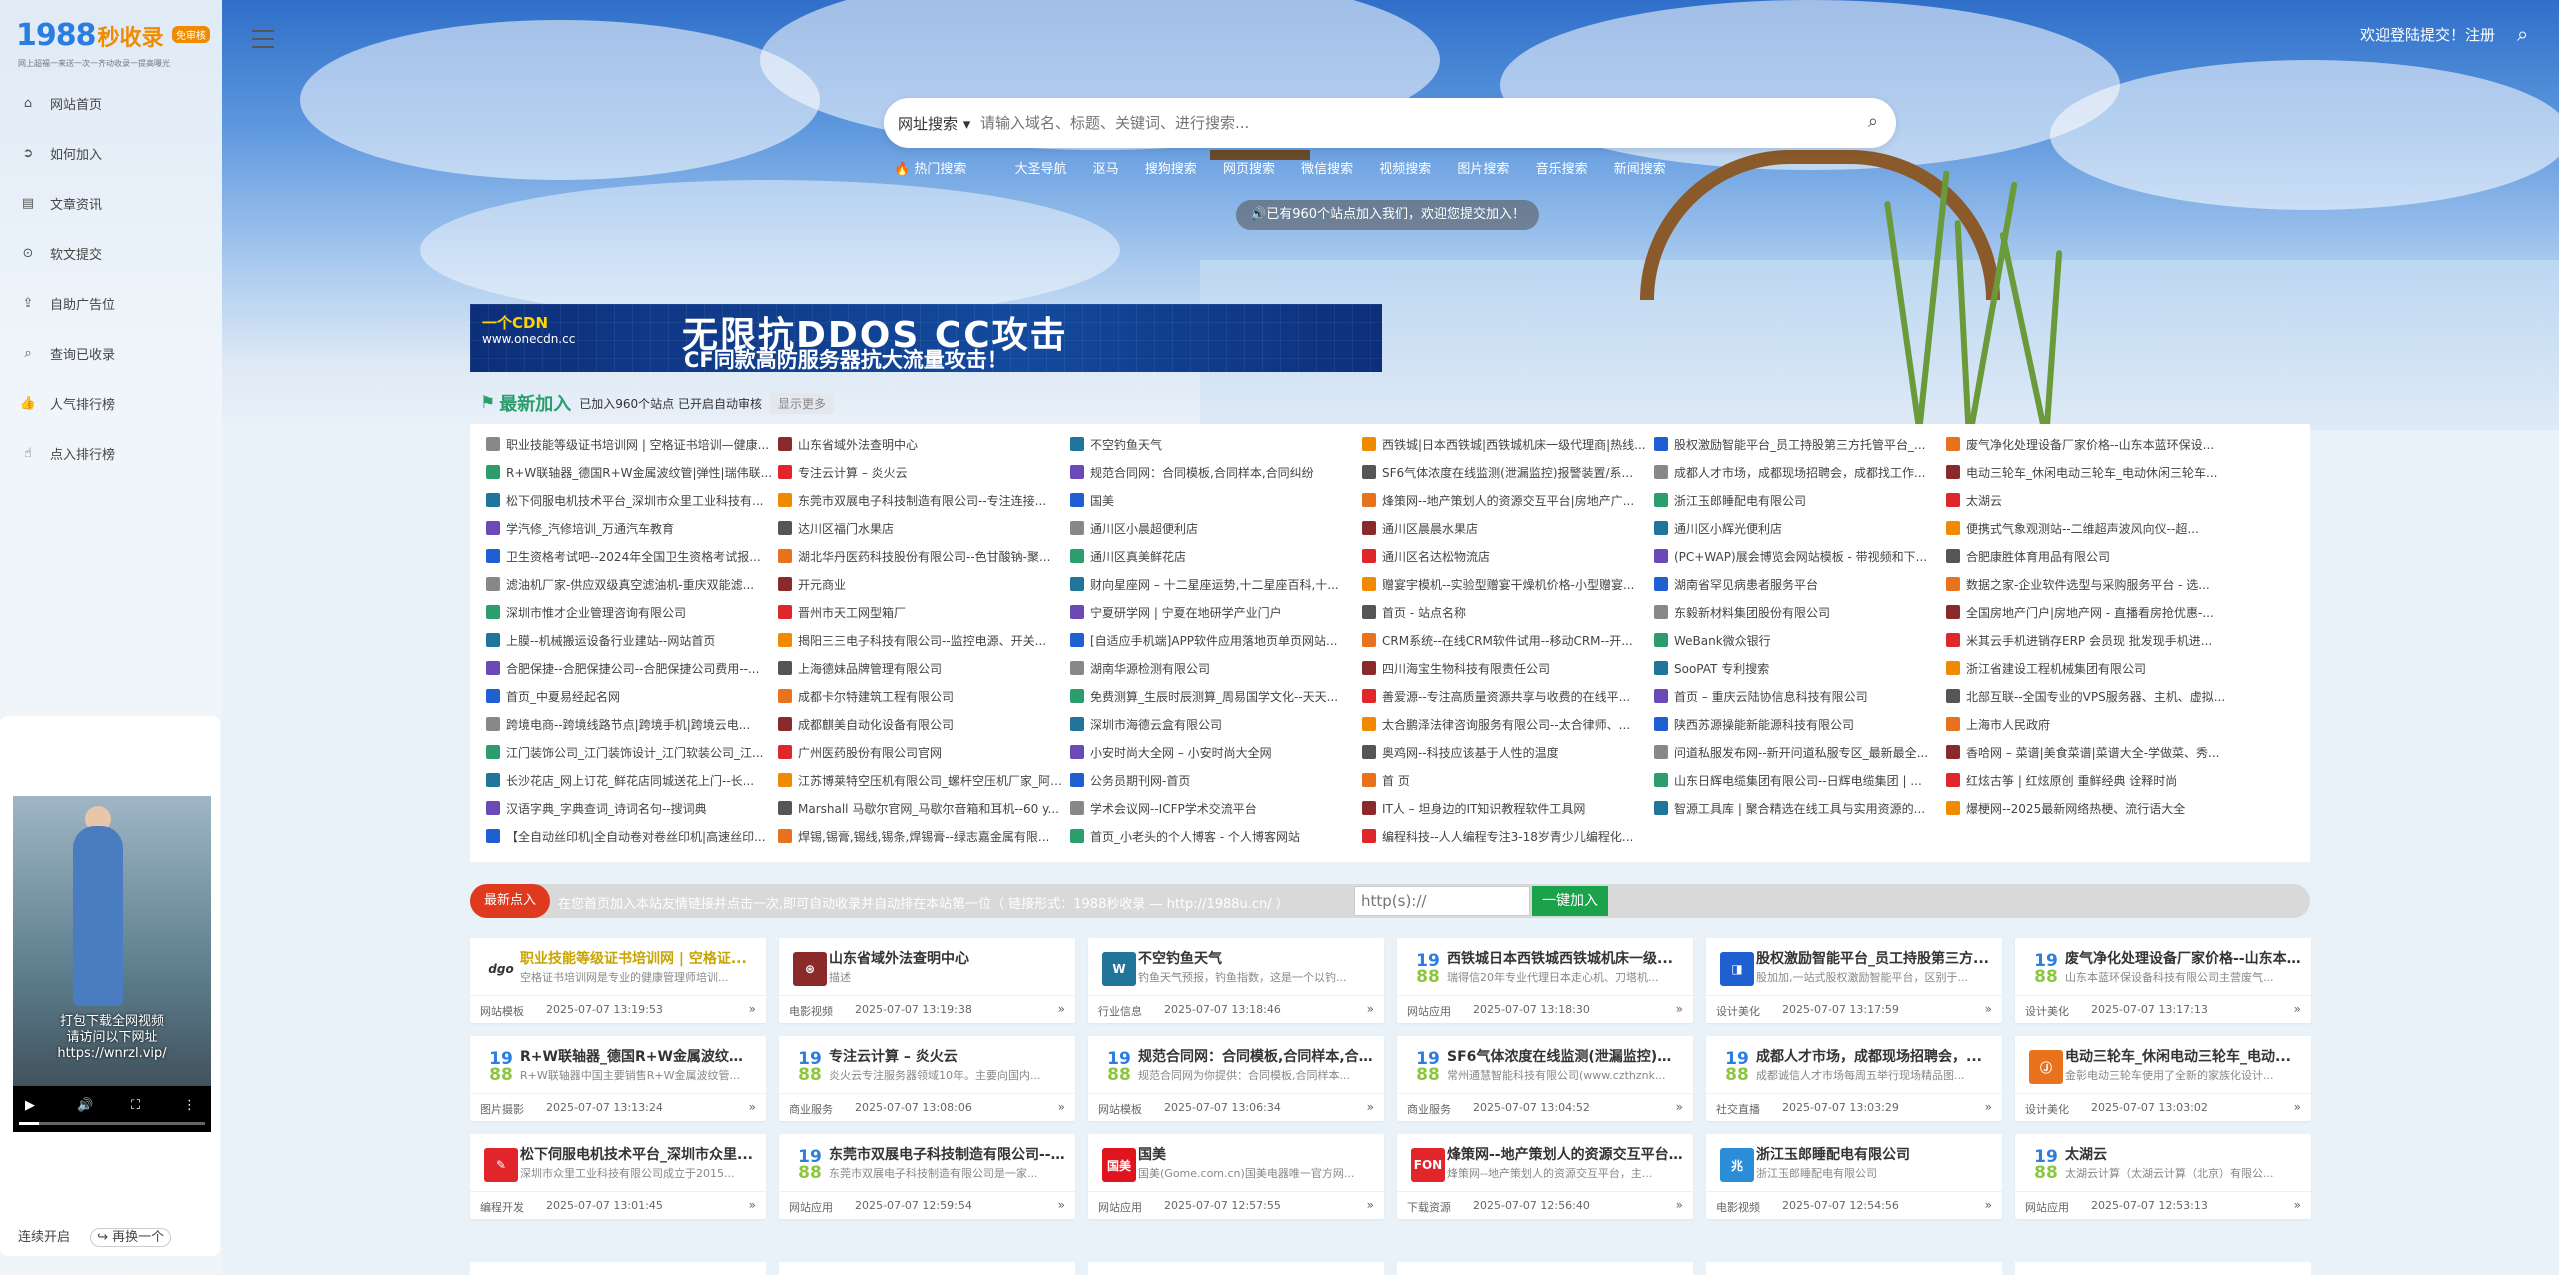  Describe the element at coordinates (632, 640) in the screenshot. I see `site-link: 上膜--机械搬运设备行业建站--网站首页` at that location.